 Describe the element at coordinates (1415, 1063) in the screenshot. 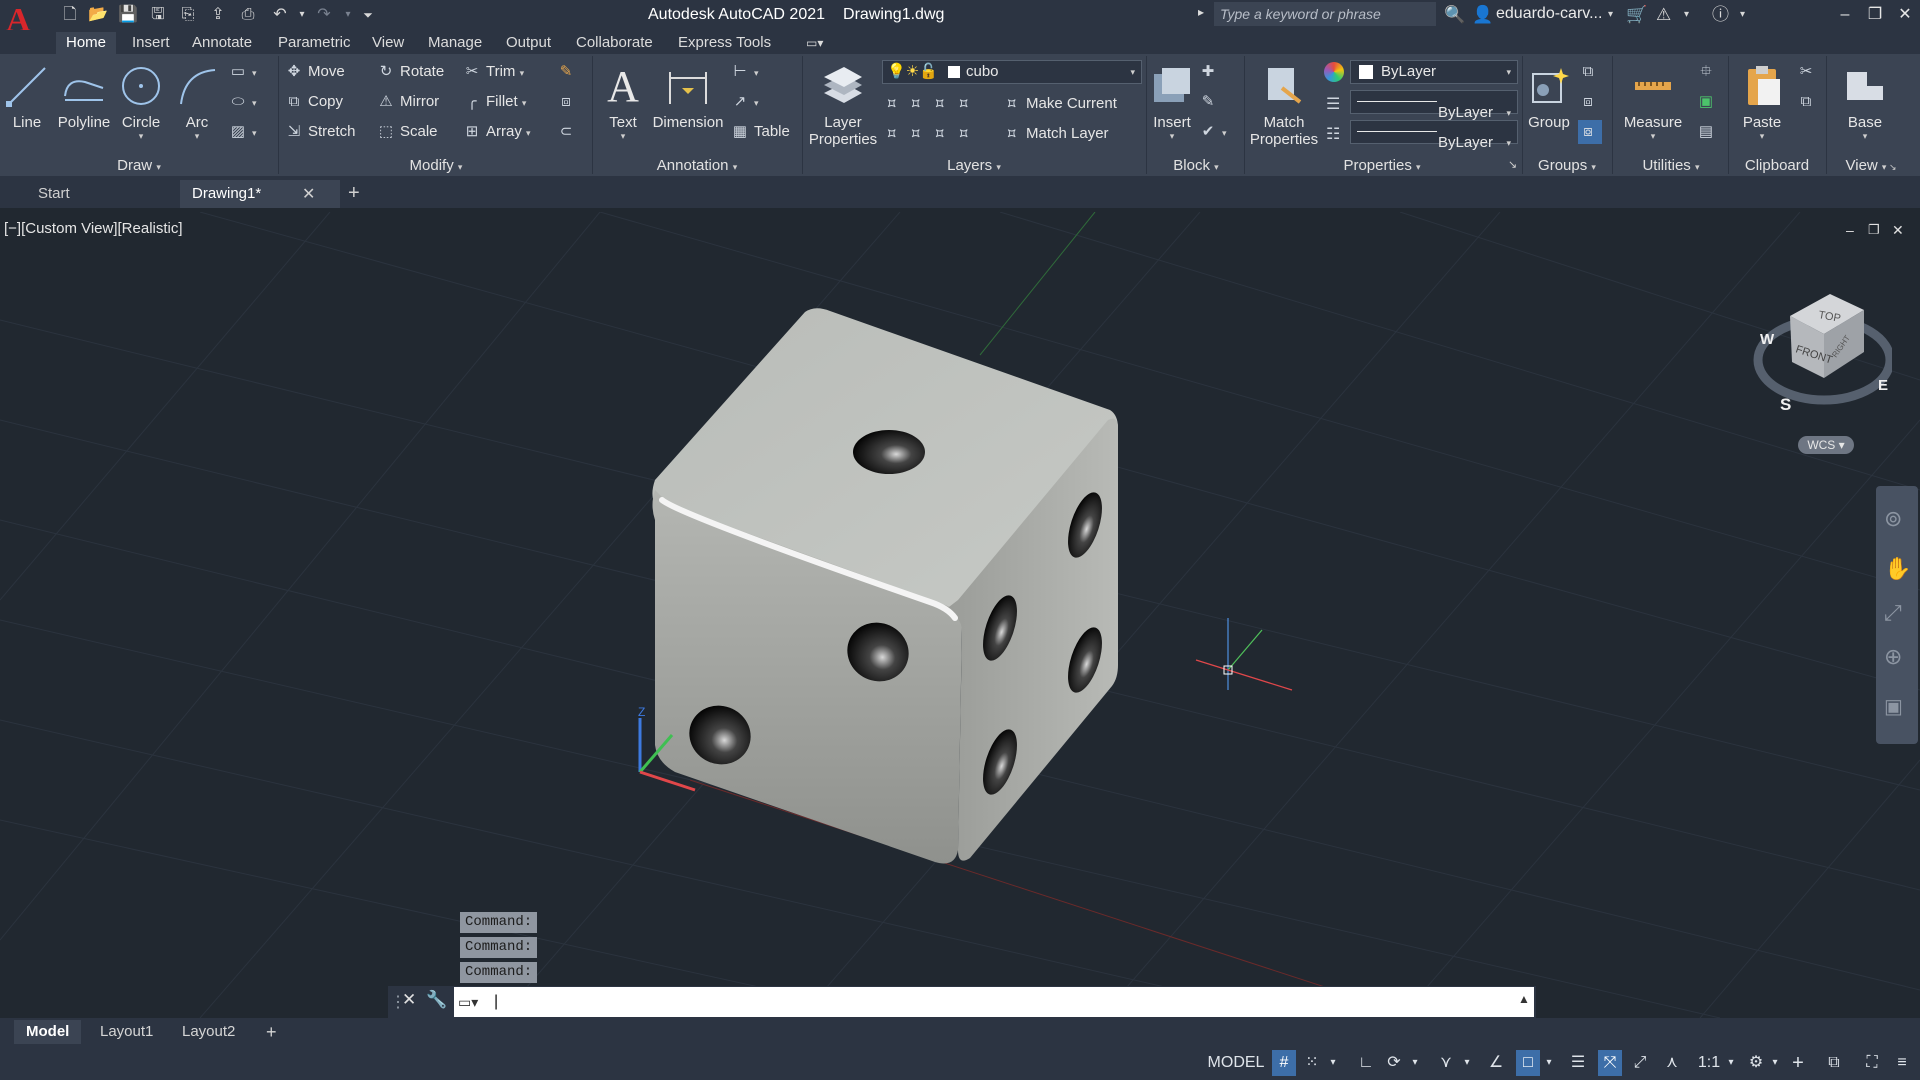

I see `polar-dropdown-icon: ▾` at that location.